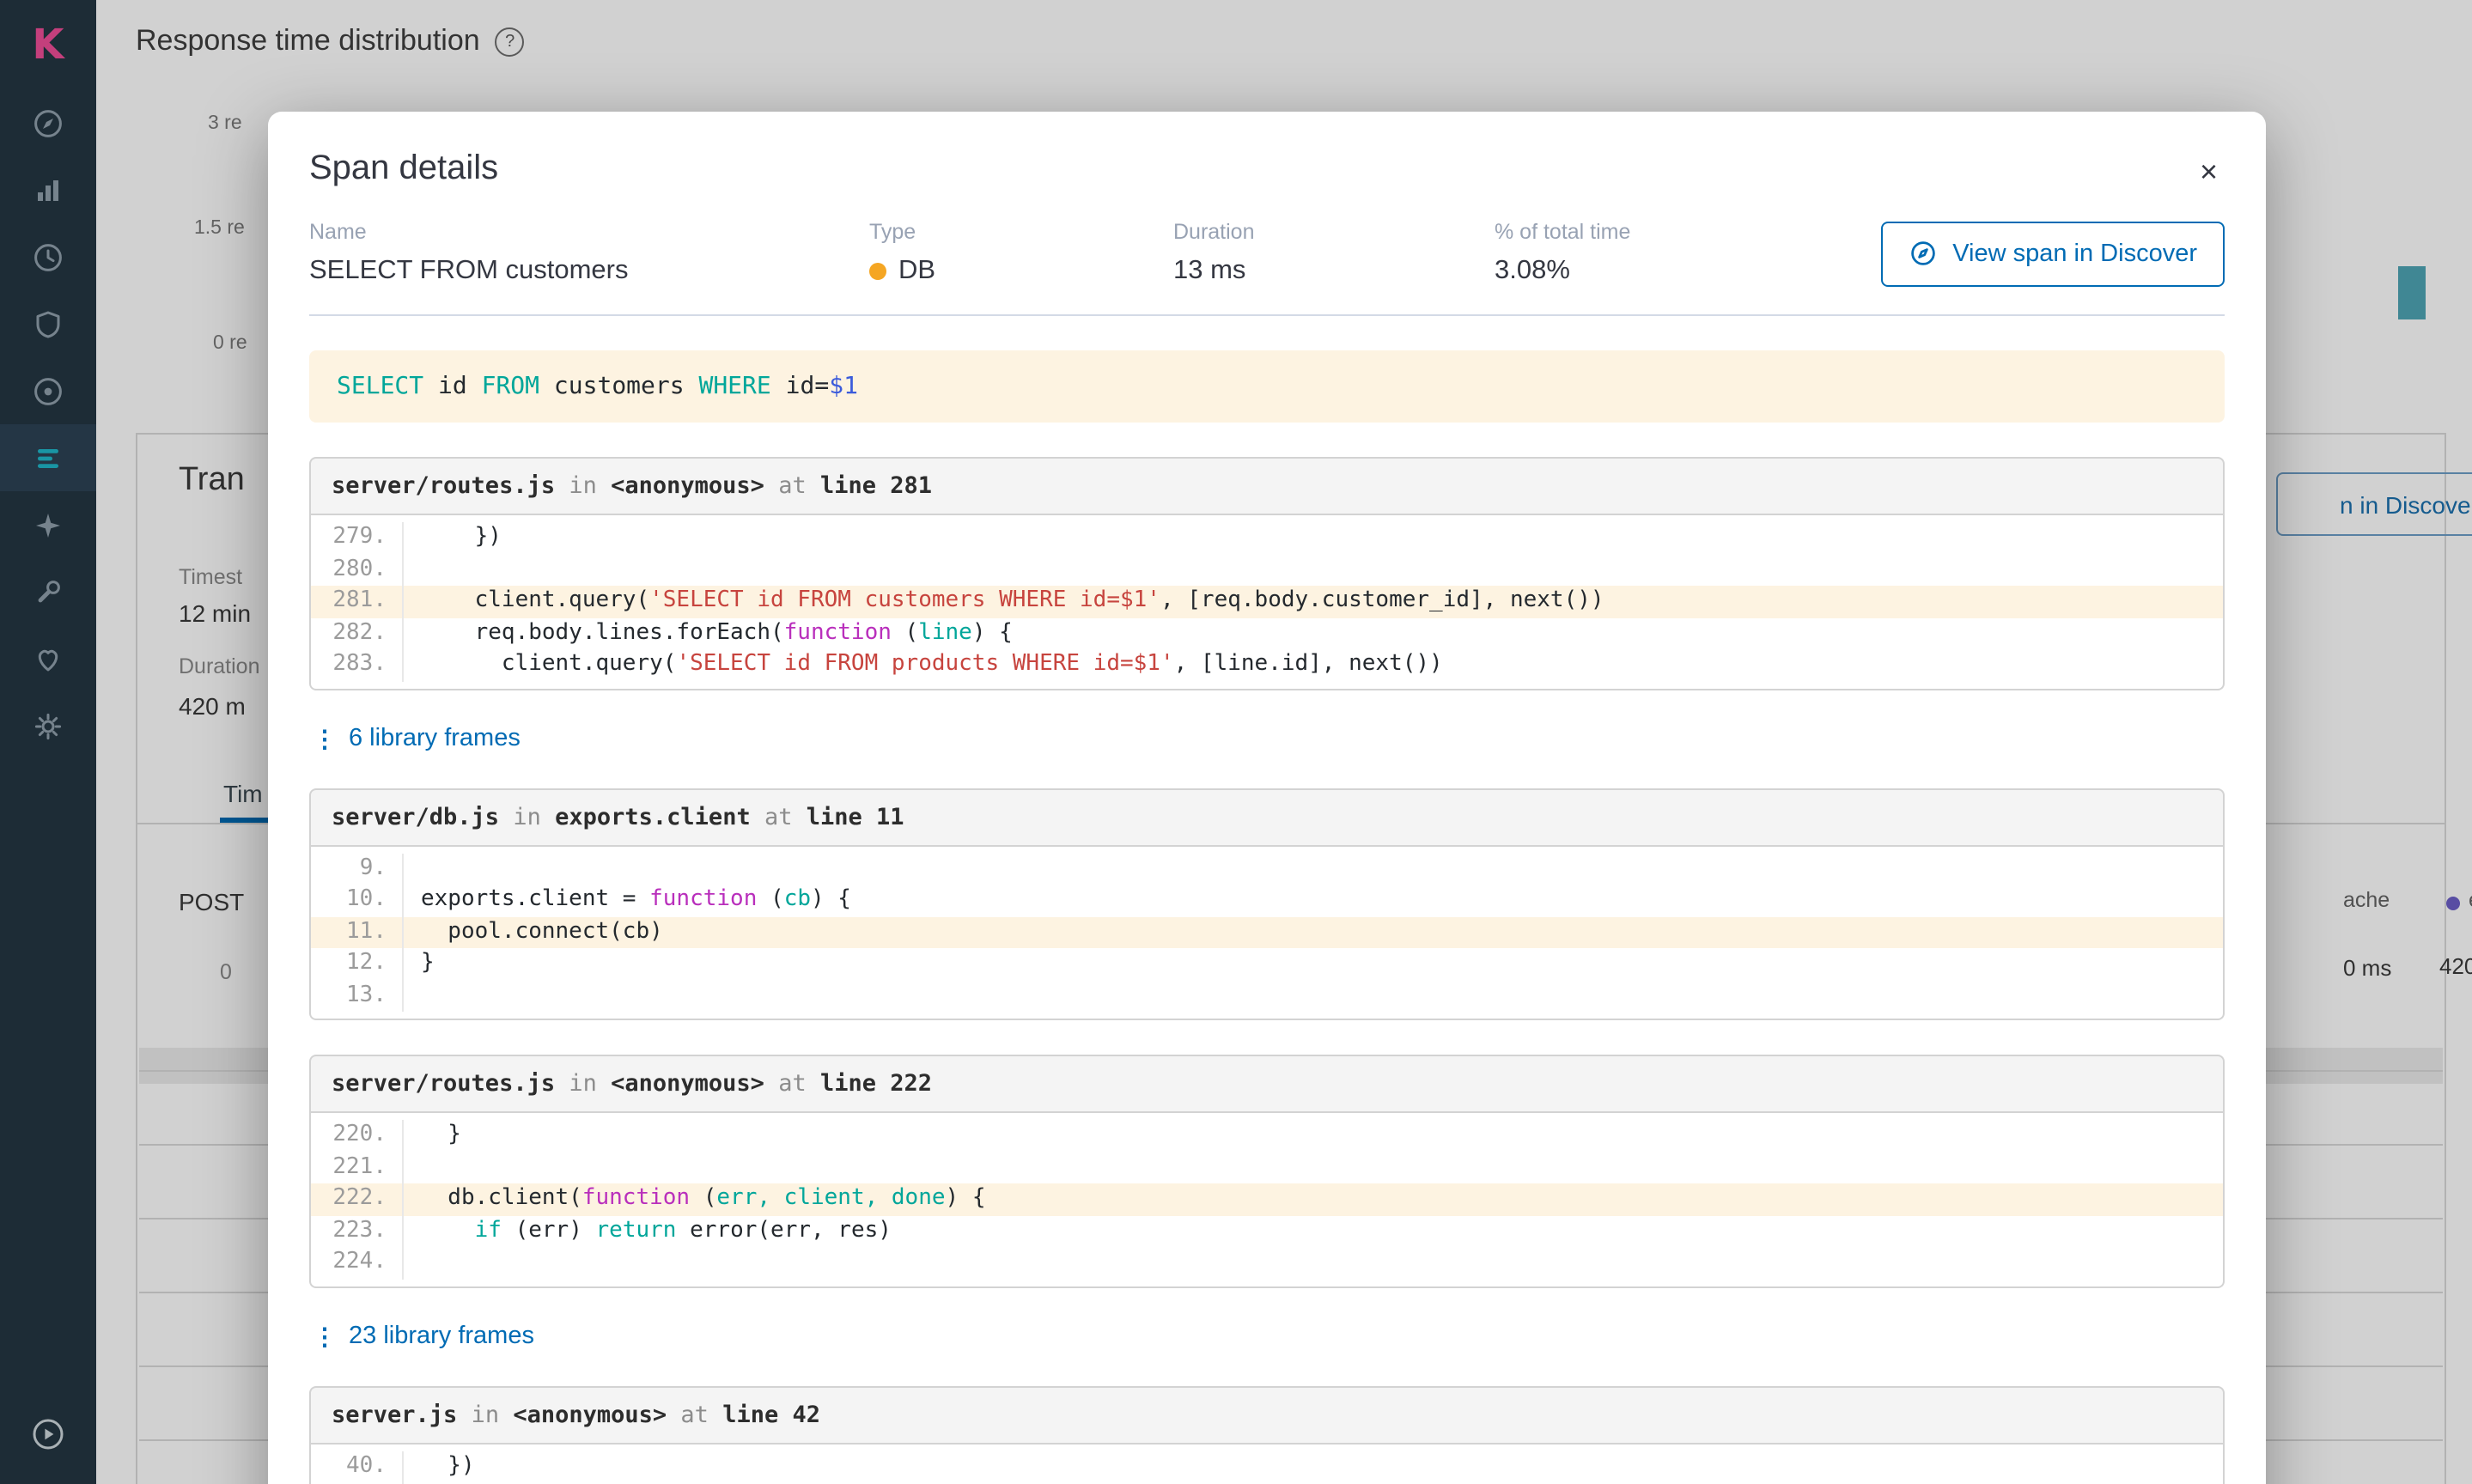 The image size is (2472, 1484). Describe the element at coordinates (703, 1198) in the screenshot. I see `line-content: db.client(function (err, client, done) {` at that location.